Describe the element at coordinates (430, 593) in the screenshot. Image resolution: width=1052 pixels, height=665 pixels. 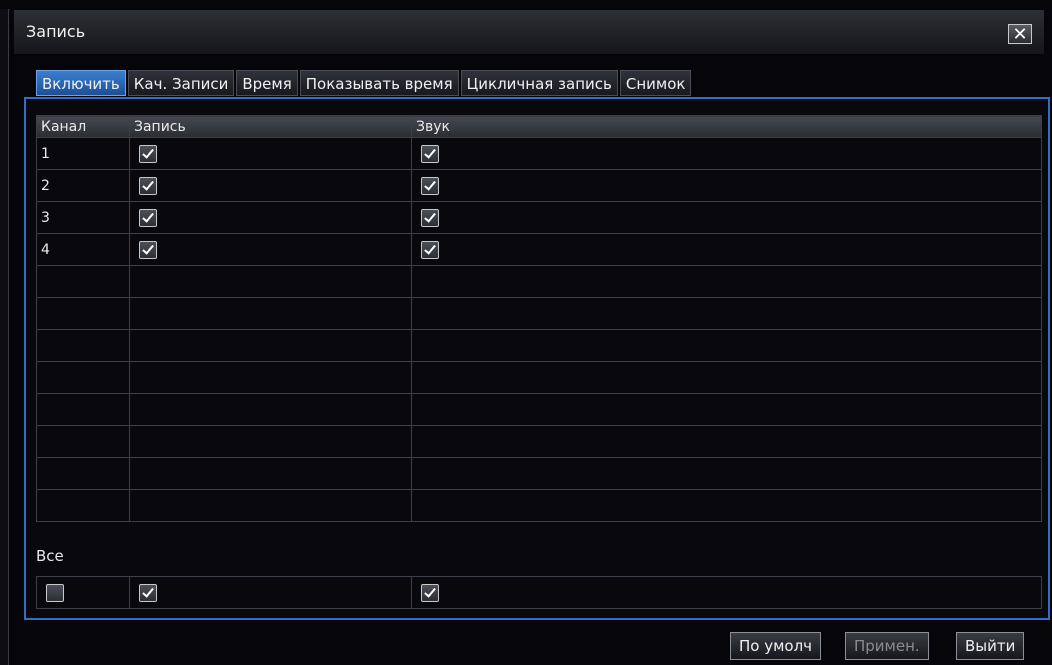
I see `all-audio-checkbox` at that location.